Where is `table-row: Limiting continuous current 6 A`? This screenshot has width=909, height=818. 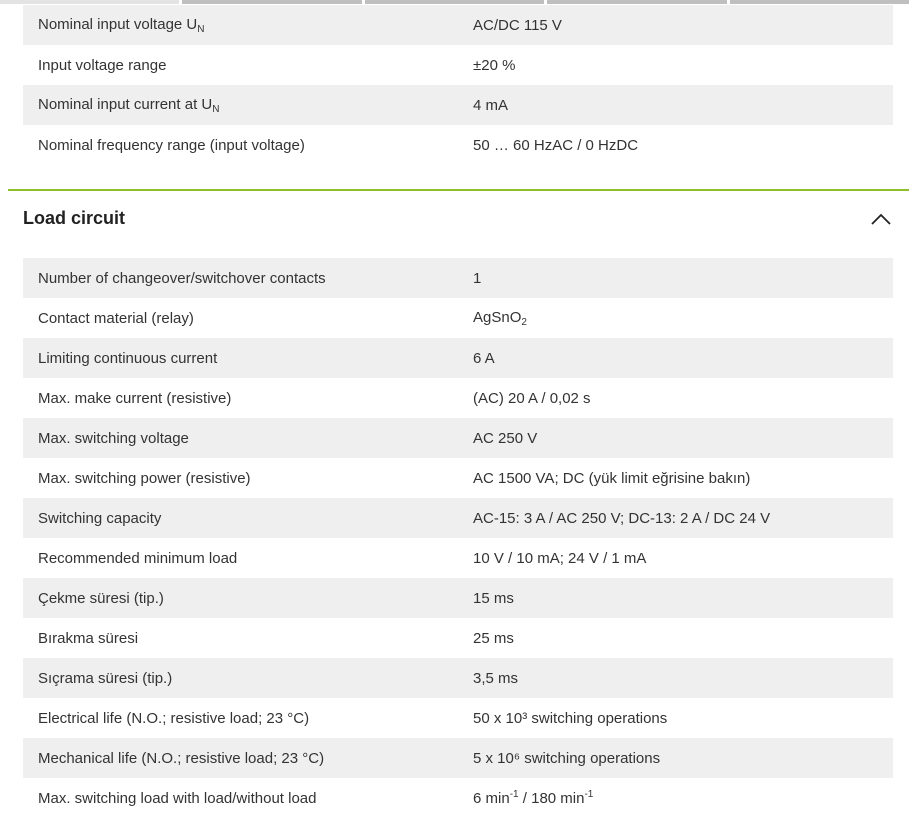
table-row: Limiting continuous current 6 A is located at coordinates (458, 358).